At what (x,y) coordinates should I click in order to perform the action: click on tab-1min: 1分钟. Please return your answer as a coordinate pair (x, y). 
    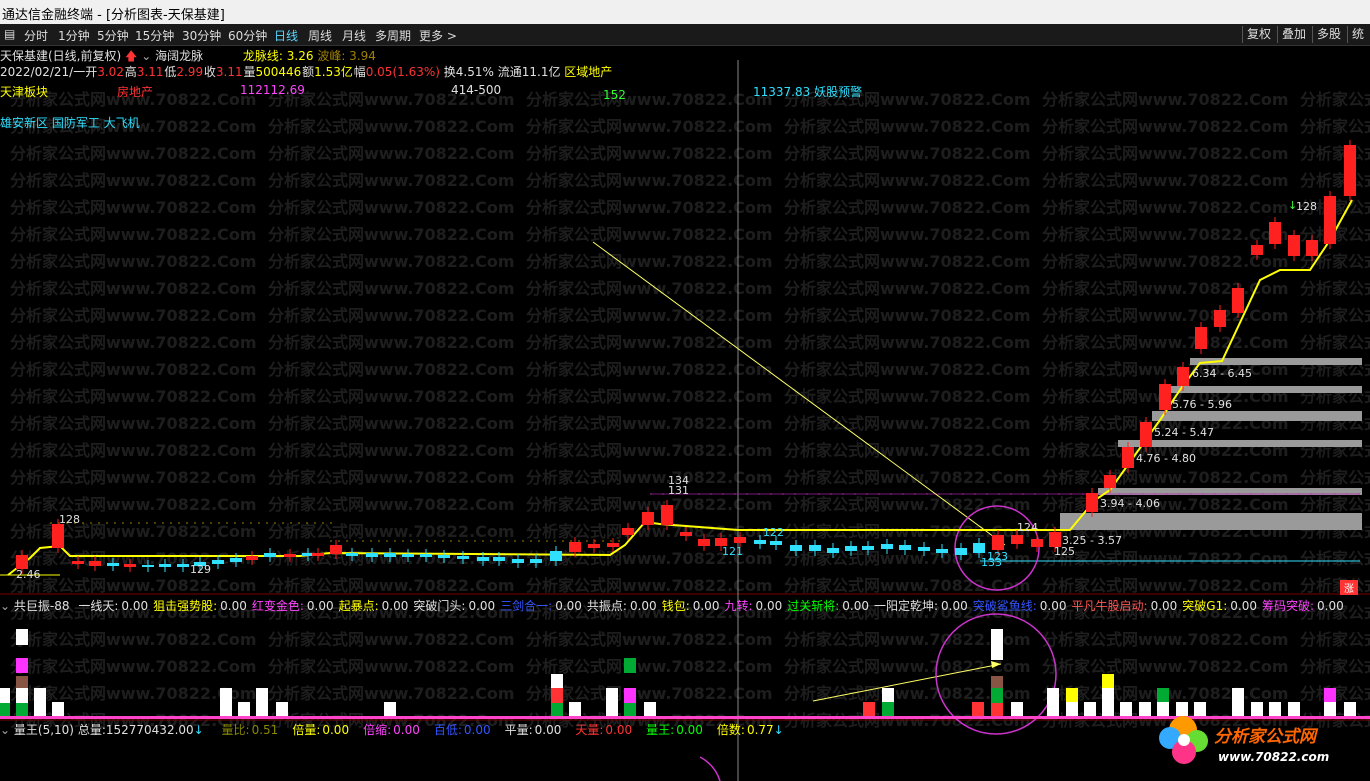
    Looking at the image, I should click on (74, 35).